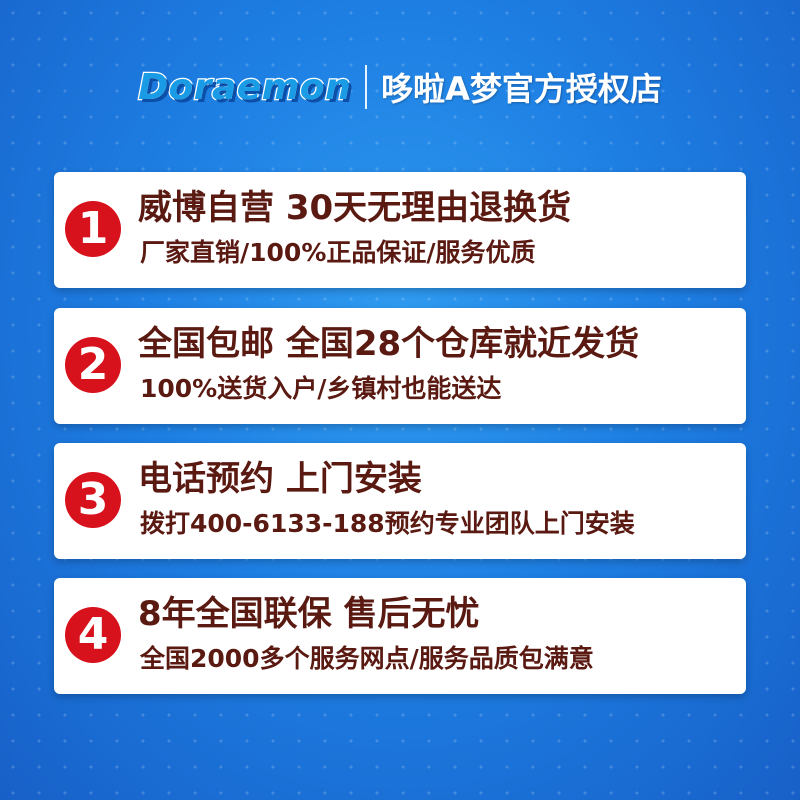 This screenshot has width=800, height=800. What do you see at coordinates (367, 658) in the screenshot?
I see `card-subtitle: 全国2000多个服务网点/服务品质包满意` at bounding box center [367, 658].